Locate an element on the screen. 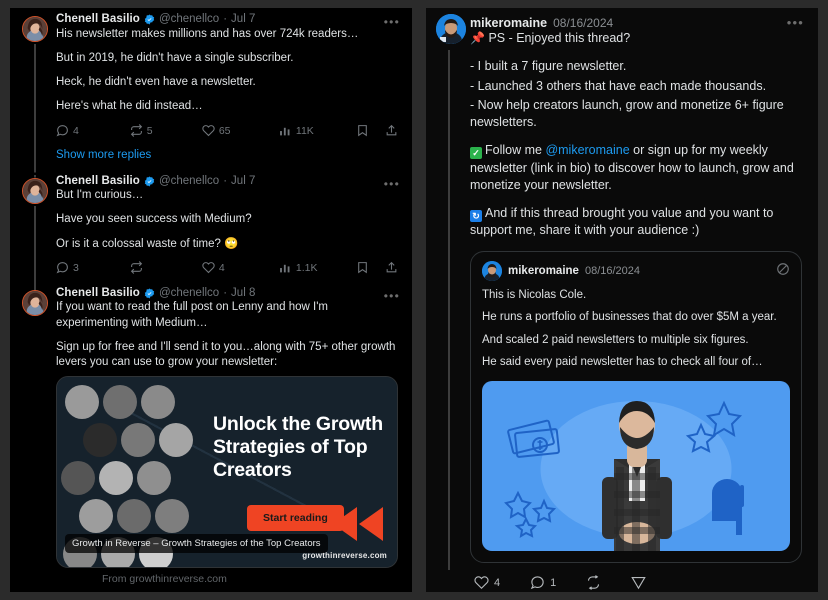  blocked-icon-wrap is located at coordinates (783, 271).